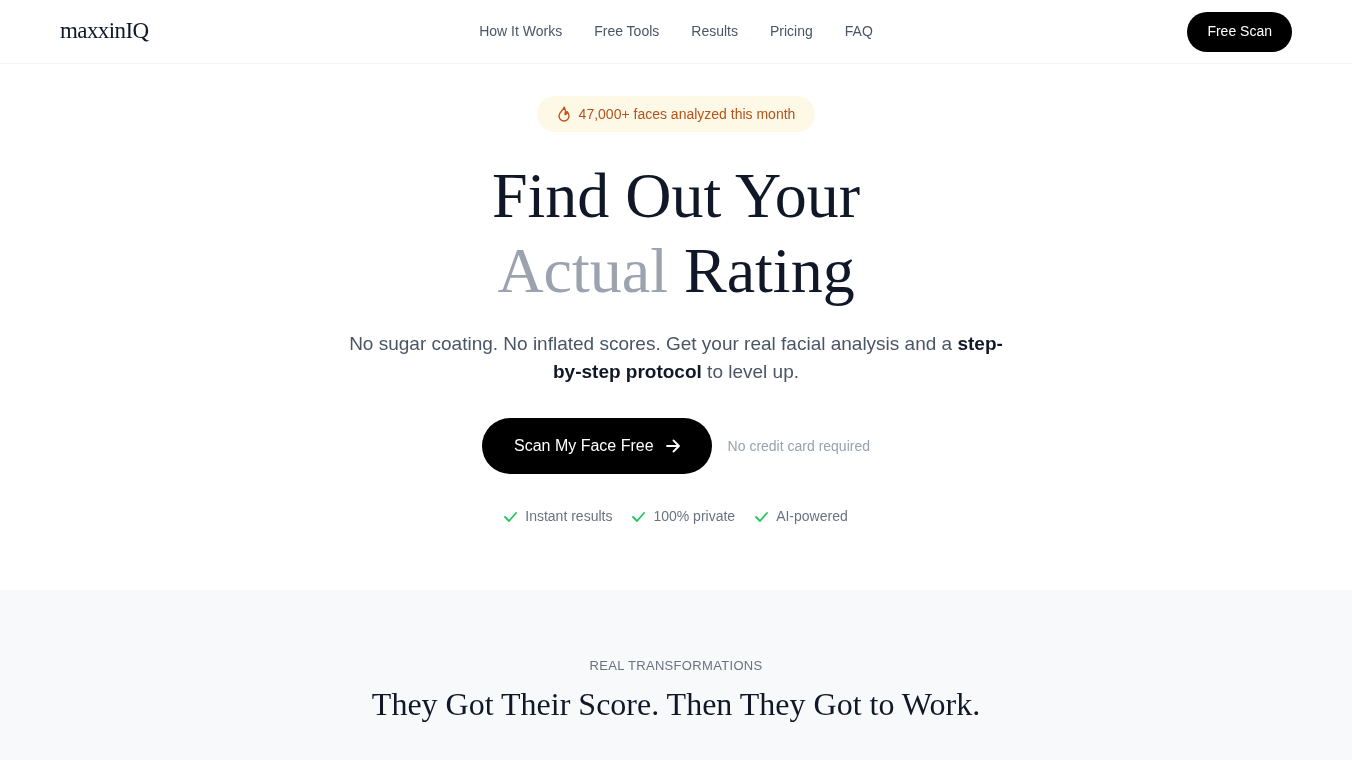 Image resolution: width=1352 pixels, height=760 pixels. Describe the element at coordinates (676, 233) in the screenshot. I see `hero-heading: Find Out Your Actual Rating` at that location.